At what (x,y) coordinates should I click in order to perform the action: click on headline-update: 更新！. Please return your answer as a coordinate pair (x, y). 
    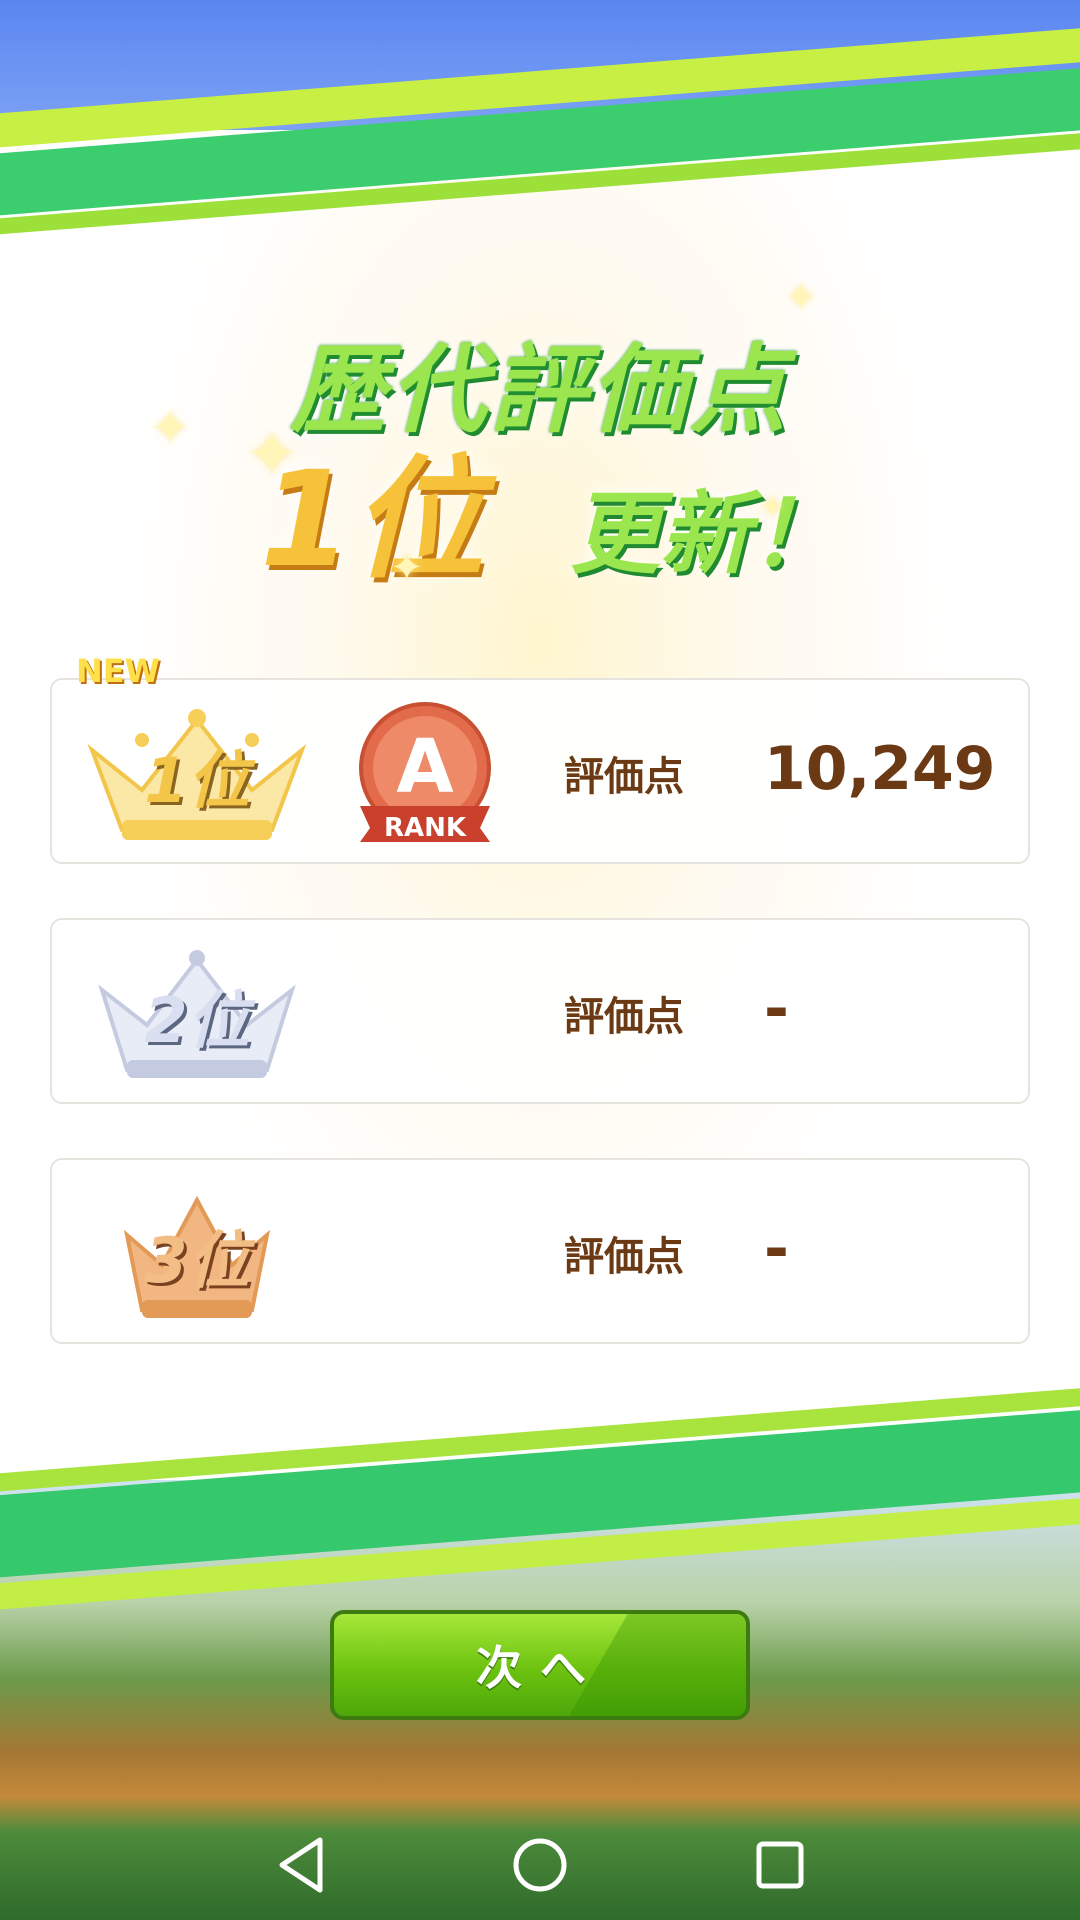
    Looking at the image, I should click on (705, 534).